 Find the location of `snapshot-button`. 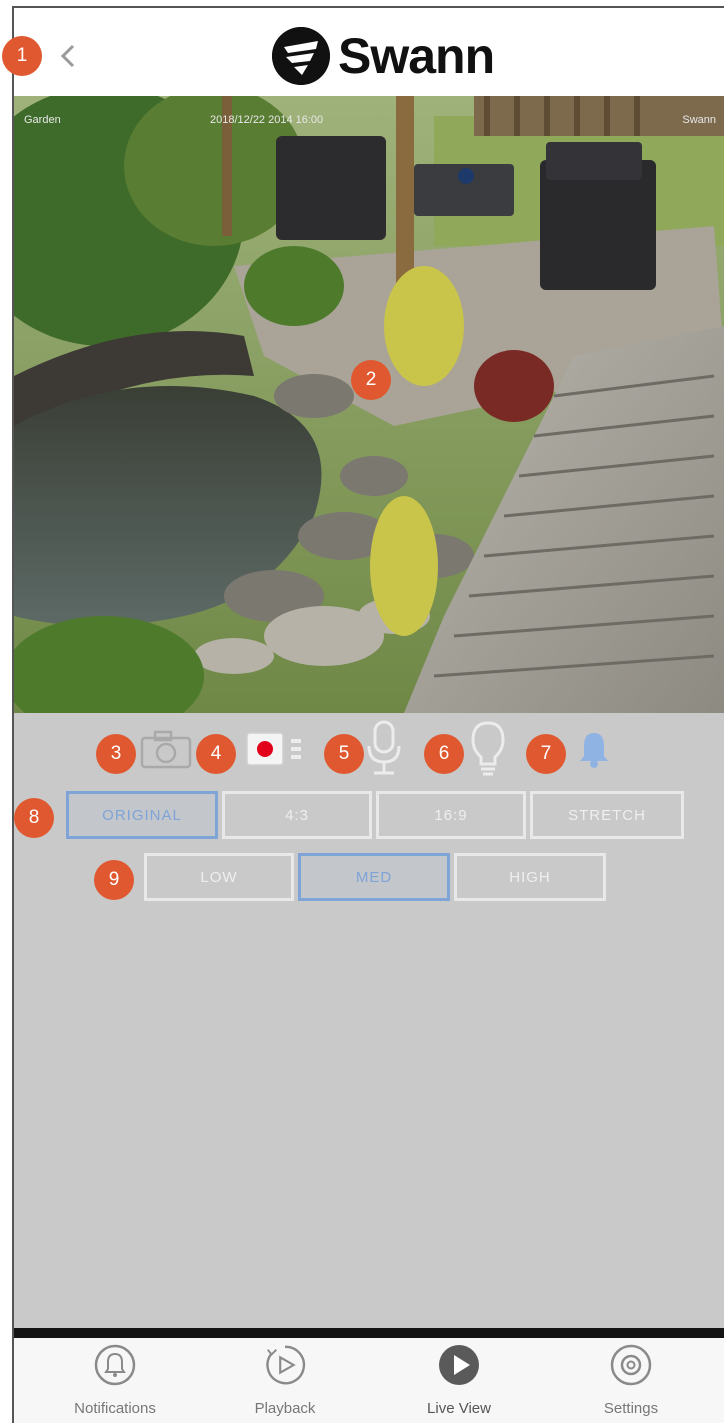

snapshot-button is located at coordinates (166, 749).